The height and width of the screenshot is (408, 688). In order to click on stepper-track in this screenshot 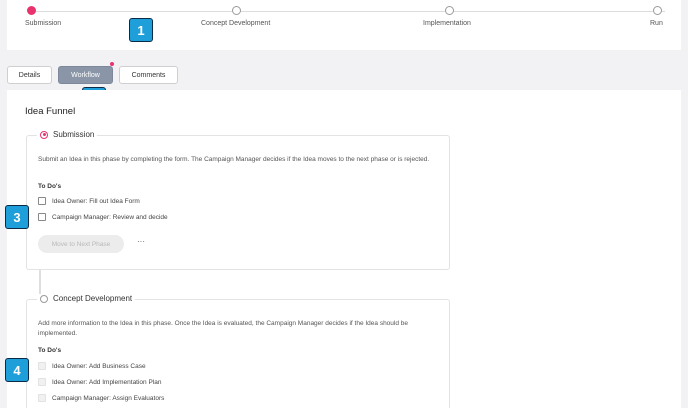, I will do `click(350, 11)`.